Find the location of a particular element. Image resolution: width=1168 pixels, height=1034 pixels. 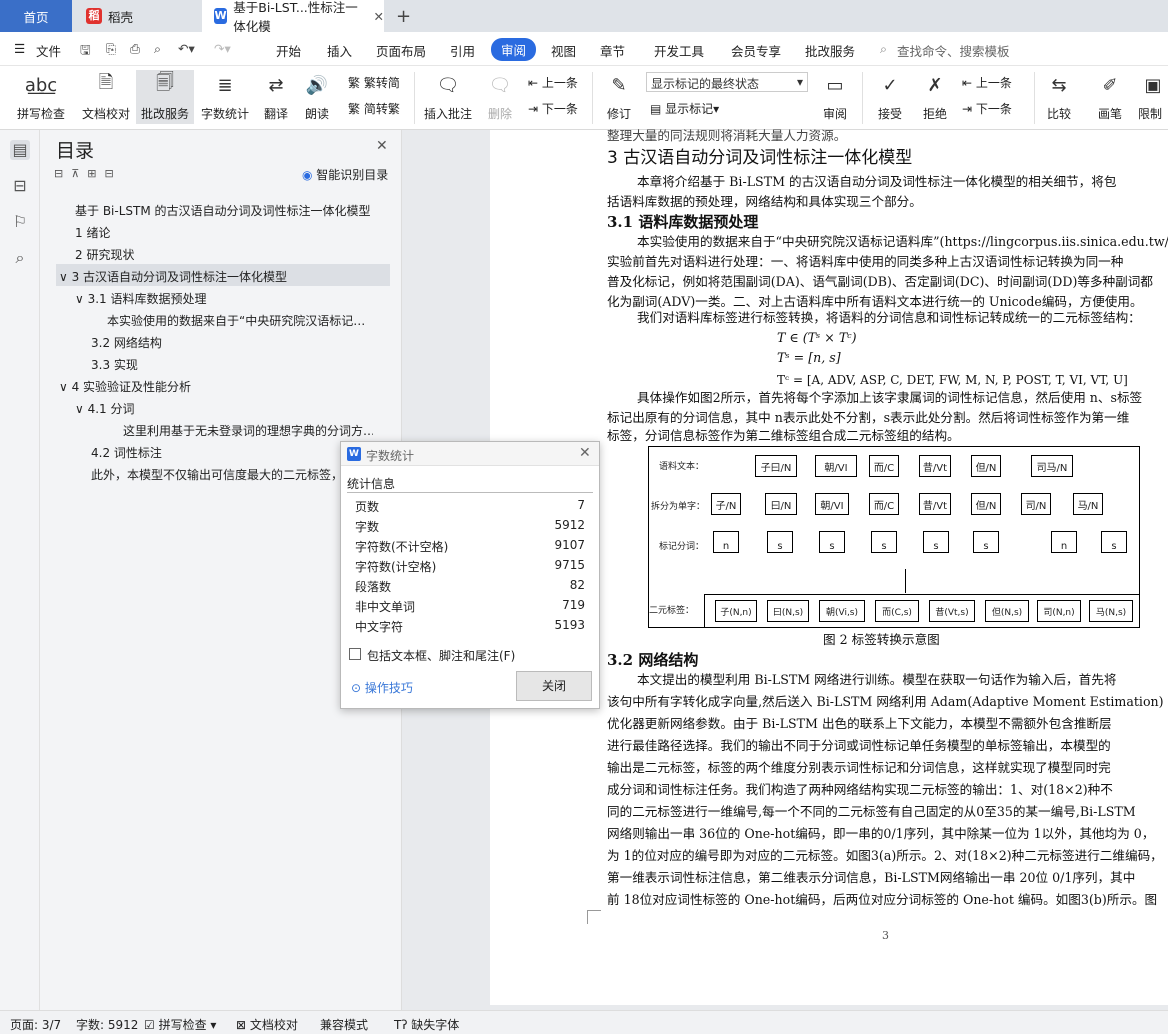

toc-item: 4.2 词性标注 is located at coordinates (126, 452).